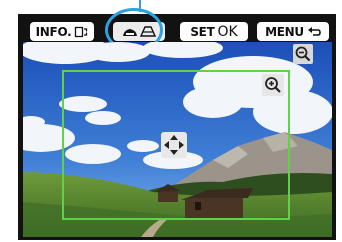 The height and width of the screenshot is (242, 342). I want to click on zoom-in-button, so click(273, 85).